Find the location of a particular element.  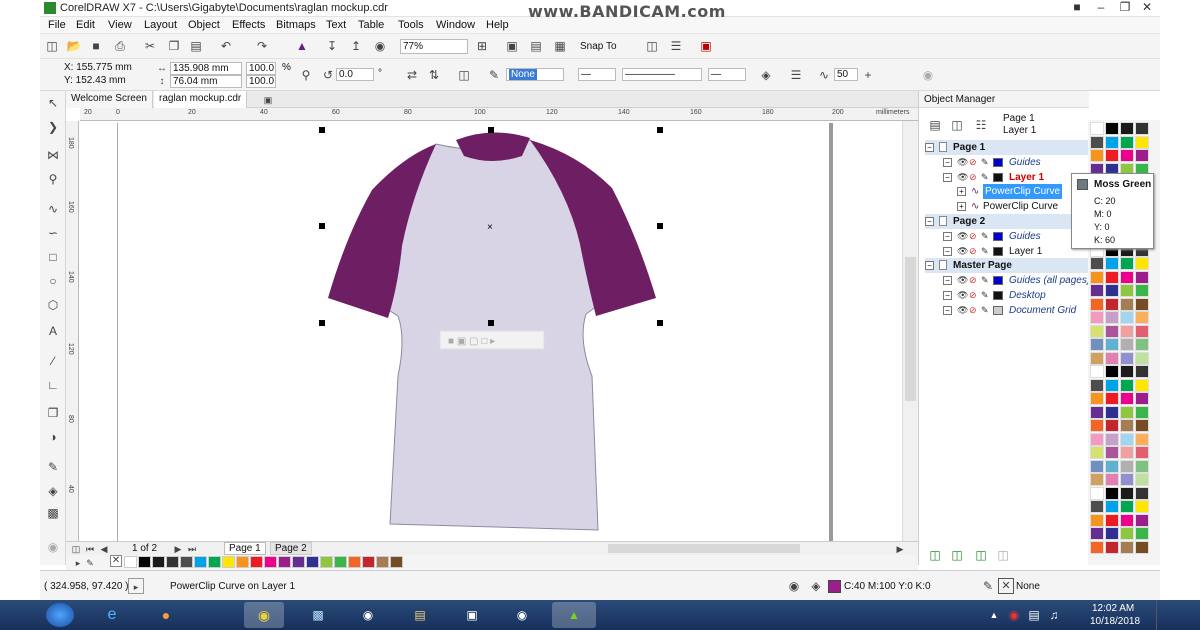

new-icon: ◫ is located at coordinates (52, 46).